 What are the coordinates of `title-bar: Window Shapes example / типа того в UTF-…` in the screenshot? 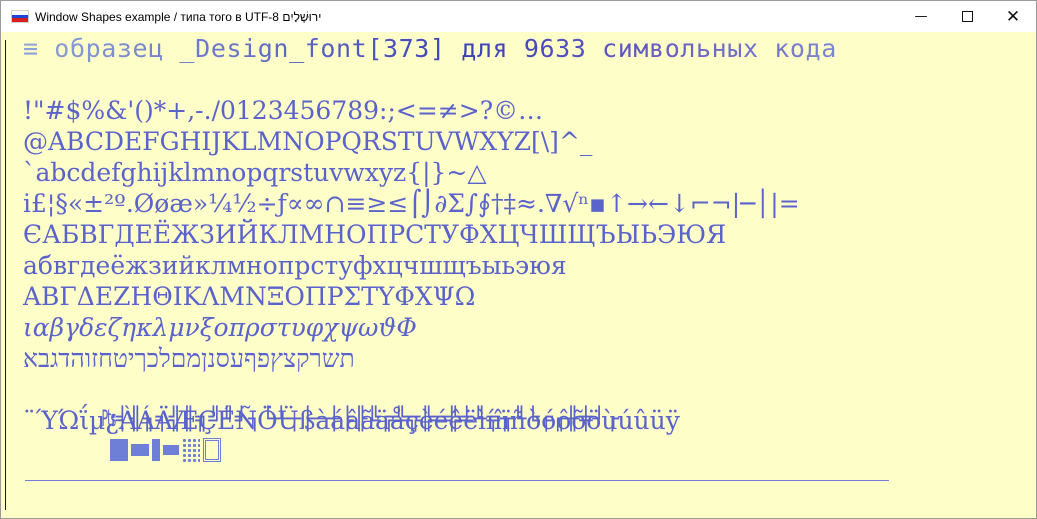 It's located at (518, 16).